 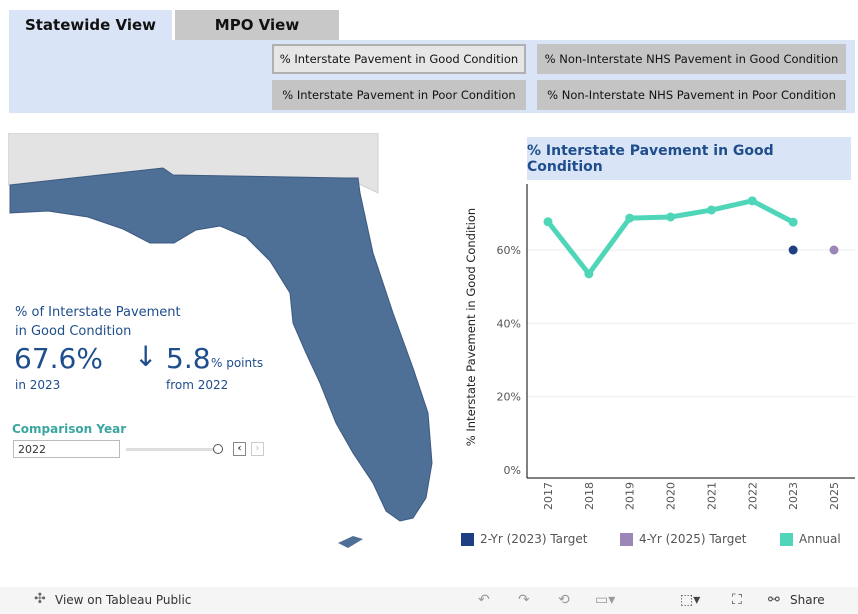 I want to click on undo-icon: ↶, so click(x=484, y=600).